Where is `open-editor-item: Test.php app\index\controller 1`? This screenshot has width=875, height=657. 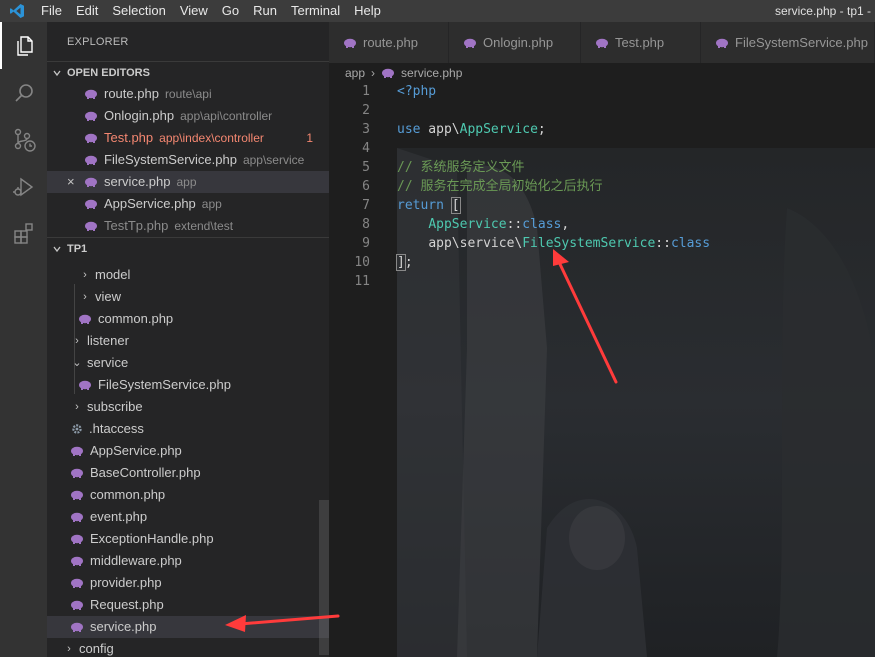
open-editor-item: Test.php app\index\controller 1 is located at coordinates (188, 138).